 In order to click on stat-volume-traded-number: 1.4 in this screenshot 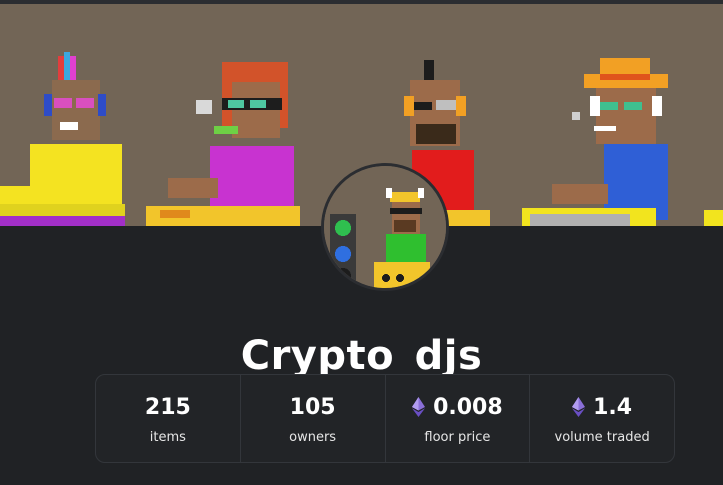, I will do `click(613, 407)`.